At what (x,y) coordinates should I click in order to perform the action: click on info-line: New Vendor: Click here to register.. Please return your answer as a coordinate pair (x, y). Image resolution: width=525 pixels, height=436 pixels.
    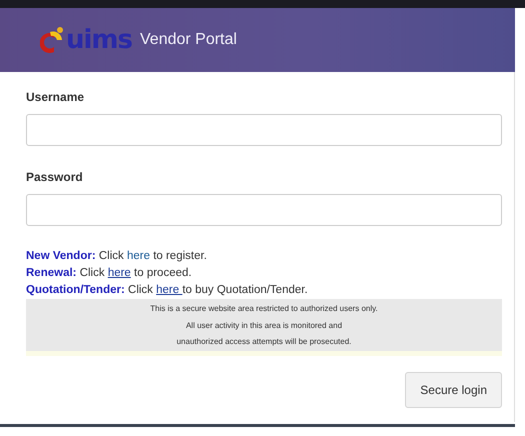
    Looking at the image, I should click on (117, 256).